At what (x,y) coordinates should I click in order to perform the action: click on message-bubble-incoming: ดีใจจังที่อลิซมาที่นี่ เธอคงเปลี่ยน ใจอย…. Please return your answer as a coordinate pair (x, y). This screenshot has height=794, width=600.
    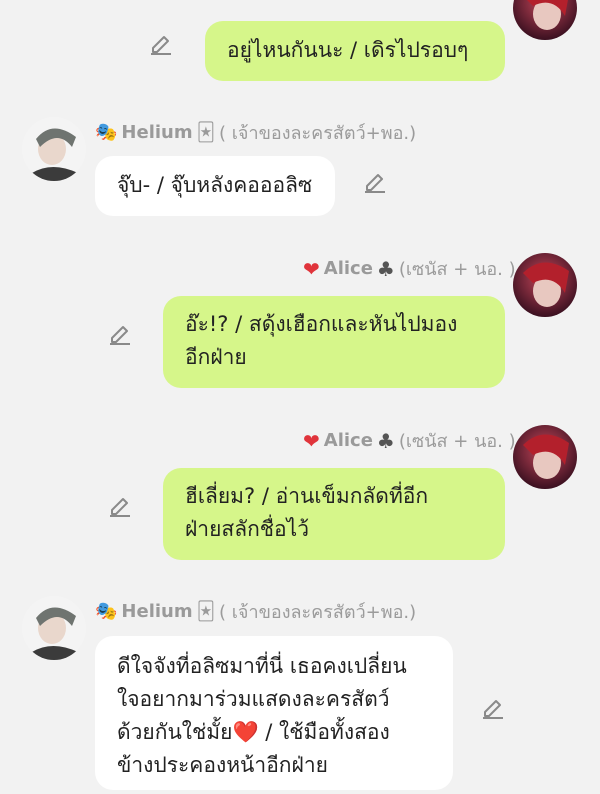
    Looking at the image, I should click on (274, 713).